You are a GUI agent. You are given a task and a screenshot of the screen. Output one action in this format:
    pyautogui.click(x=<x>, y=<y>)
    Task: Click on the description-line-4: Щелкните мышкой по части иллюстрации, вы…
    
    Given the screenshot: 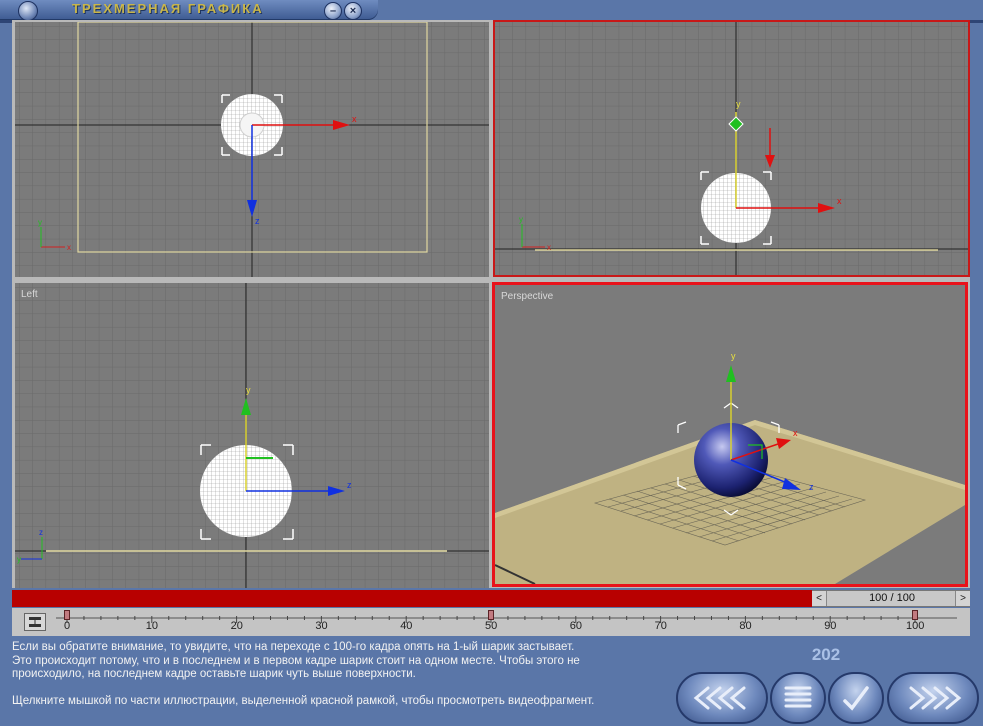 What is the action you would take?
    pyautogui.click(x=303, y=700)
    